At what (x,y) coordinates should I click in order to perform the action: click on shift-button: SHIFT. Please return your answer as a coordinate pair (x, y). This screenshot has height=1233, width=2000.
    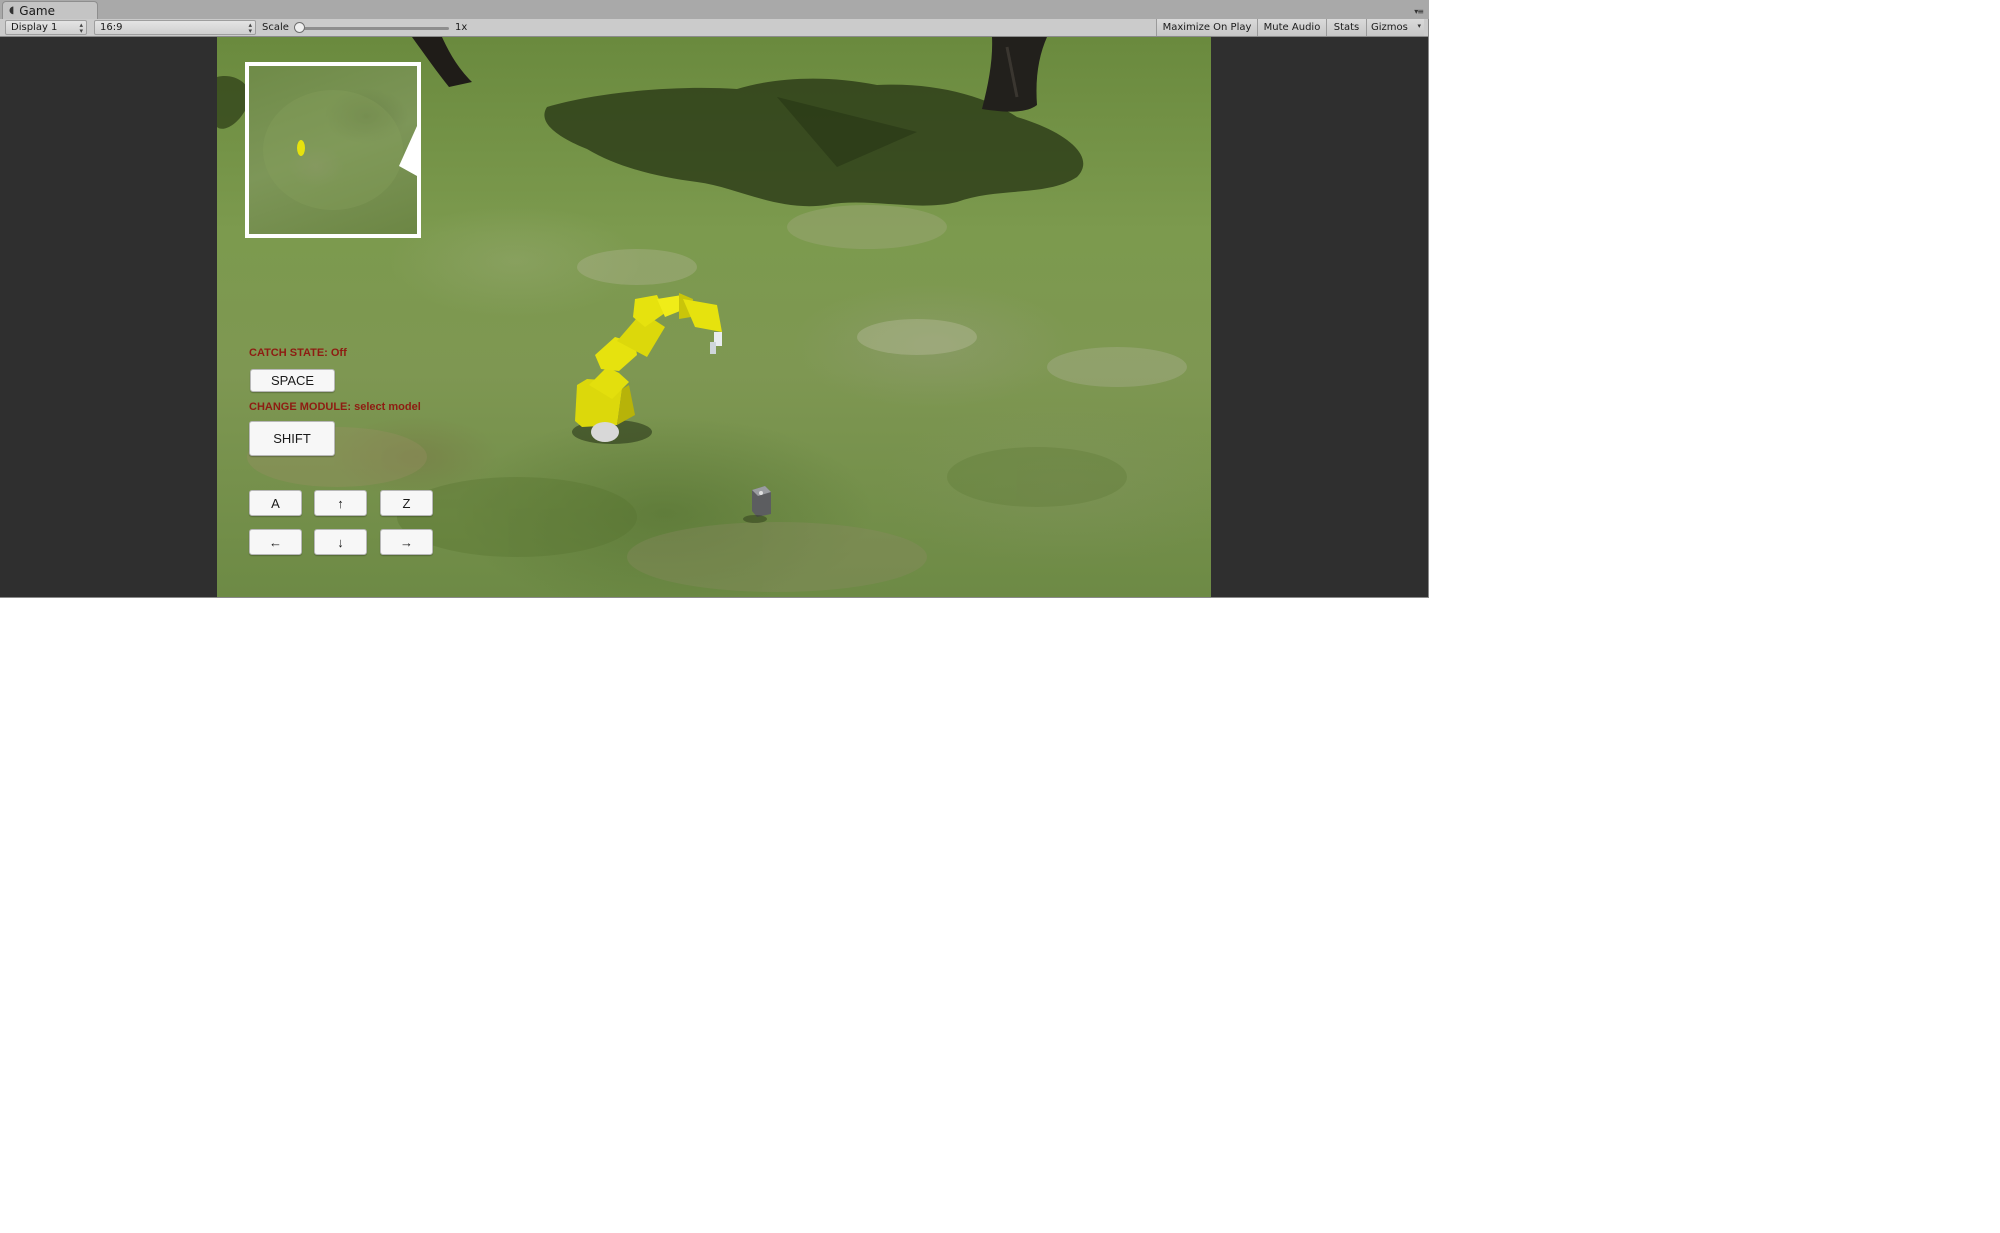
    Looking at the image, I should click on (292, 438).